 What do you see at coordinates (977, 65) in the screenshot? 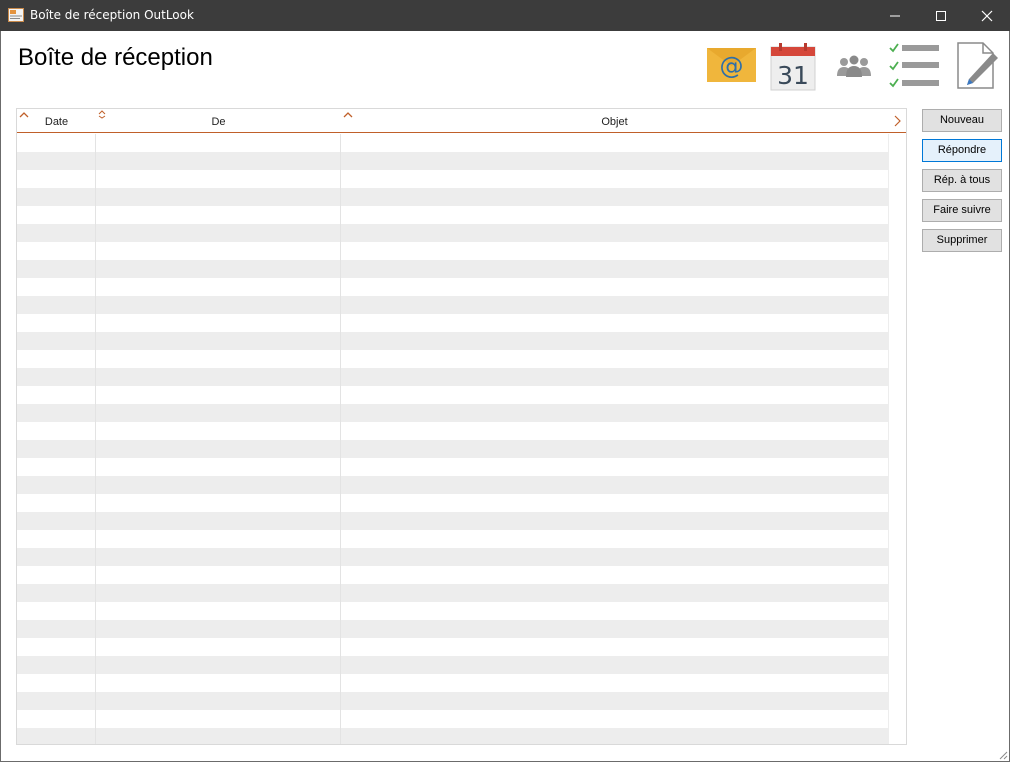
I see `notes-icon` at bounding box center [977, 65].